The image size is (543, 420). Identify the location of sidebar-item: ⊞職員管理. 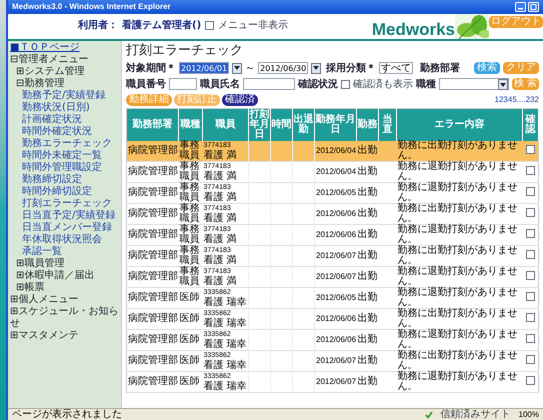
(64, 264).